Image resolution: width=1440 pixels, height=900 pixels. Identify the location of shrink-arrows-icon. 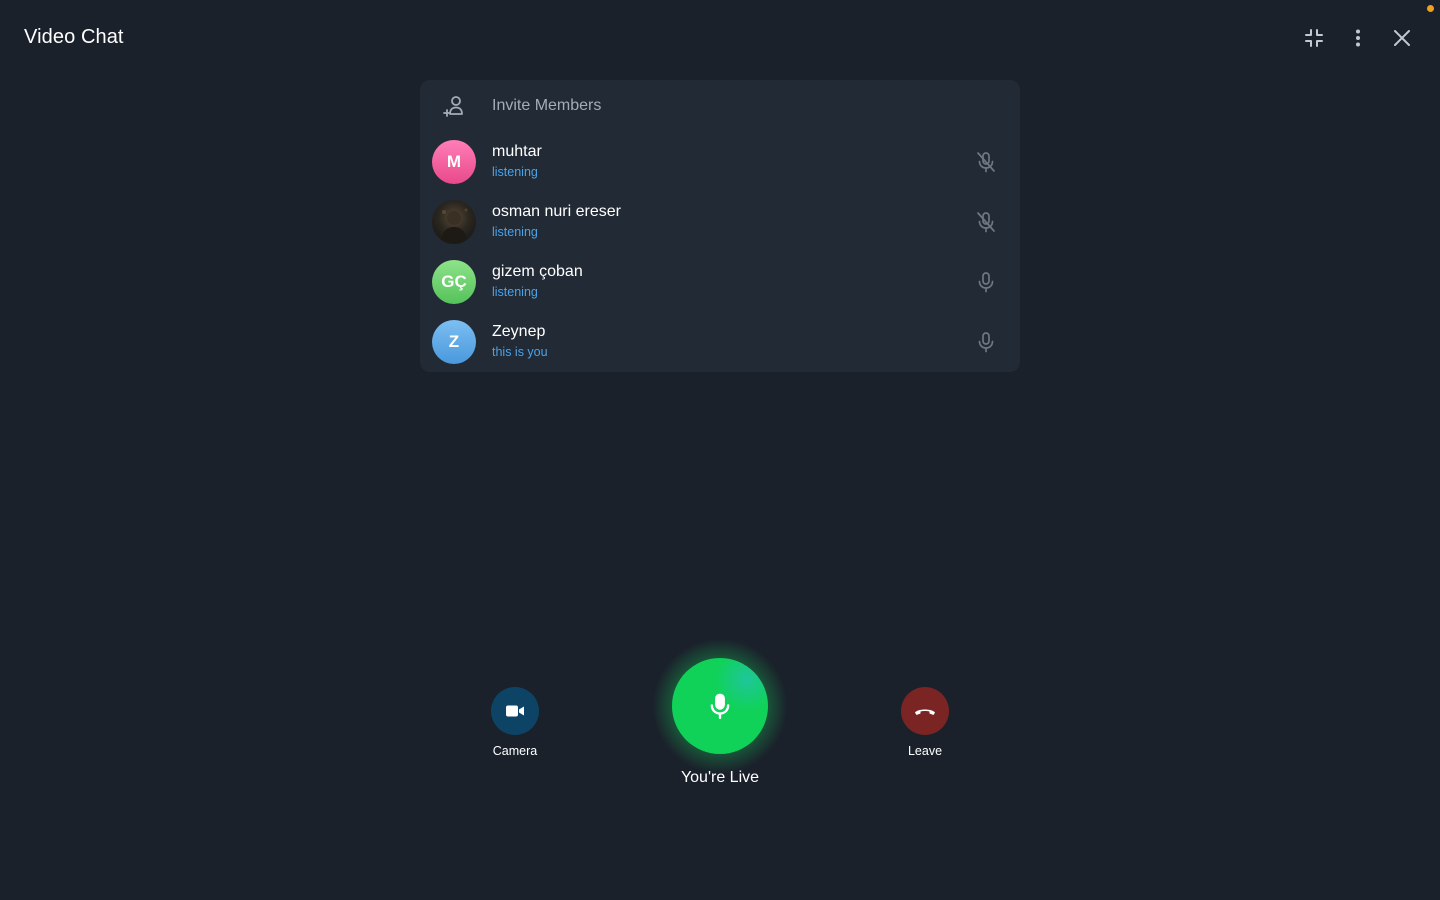
(1314, 38).